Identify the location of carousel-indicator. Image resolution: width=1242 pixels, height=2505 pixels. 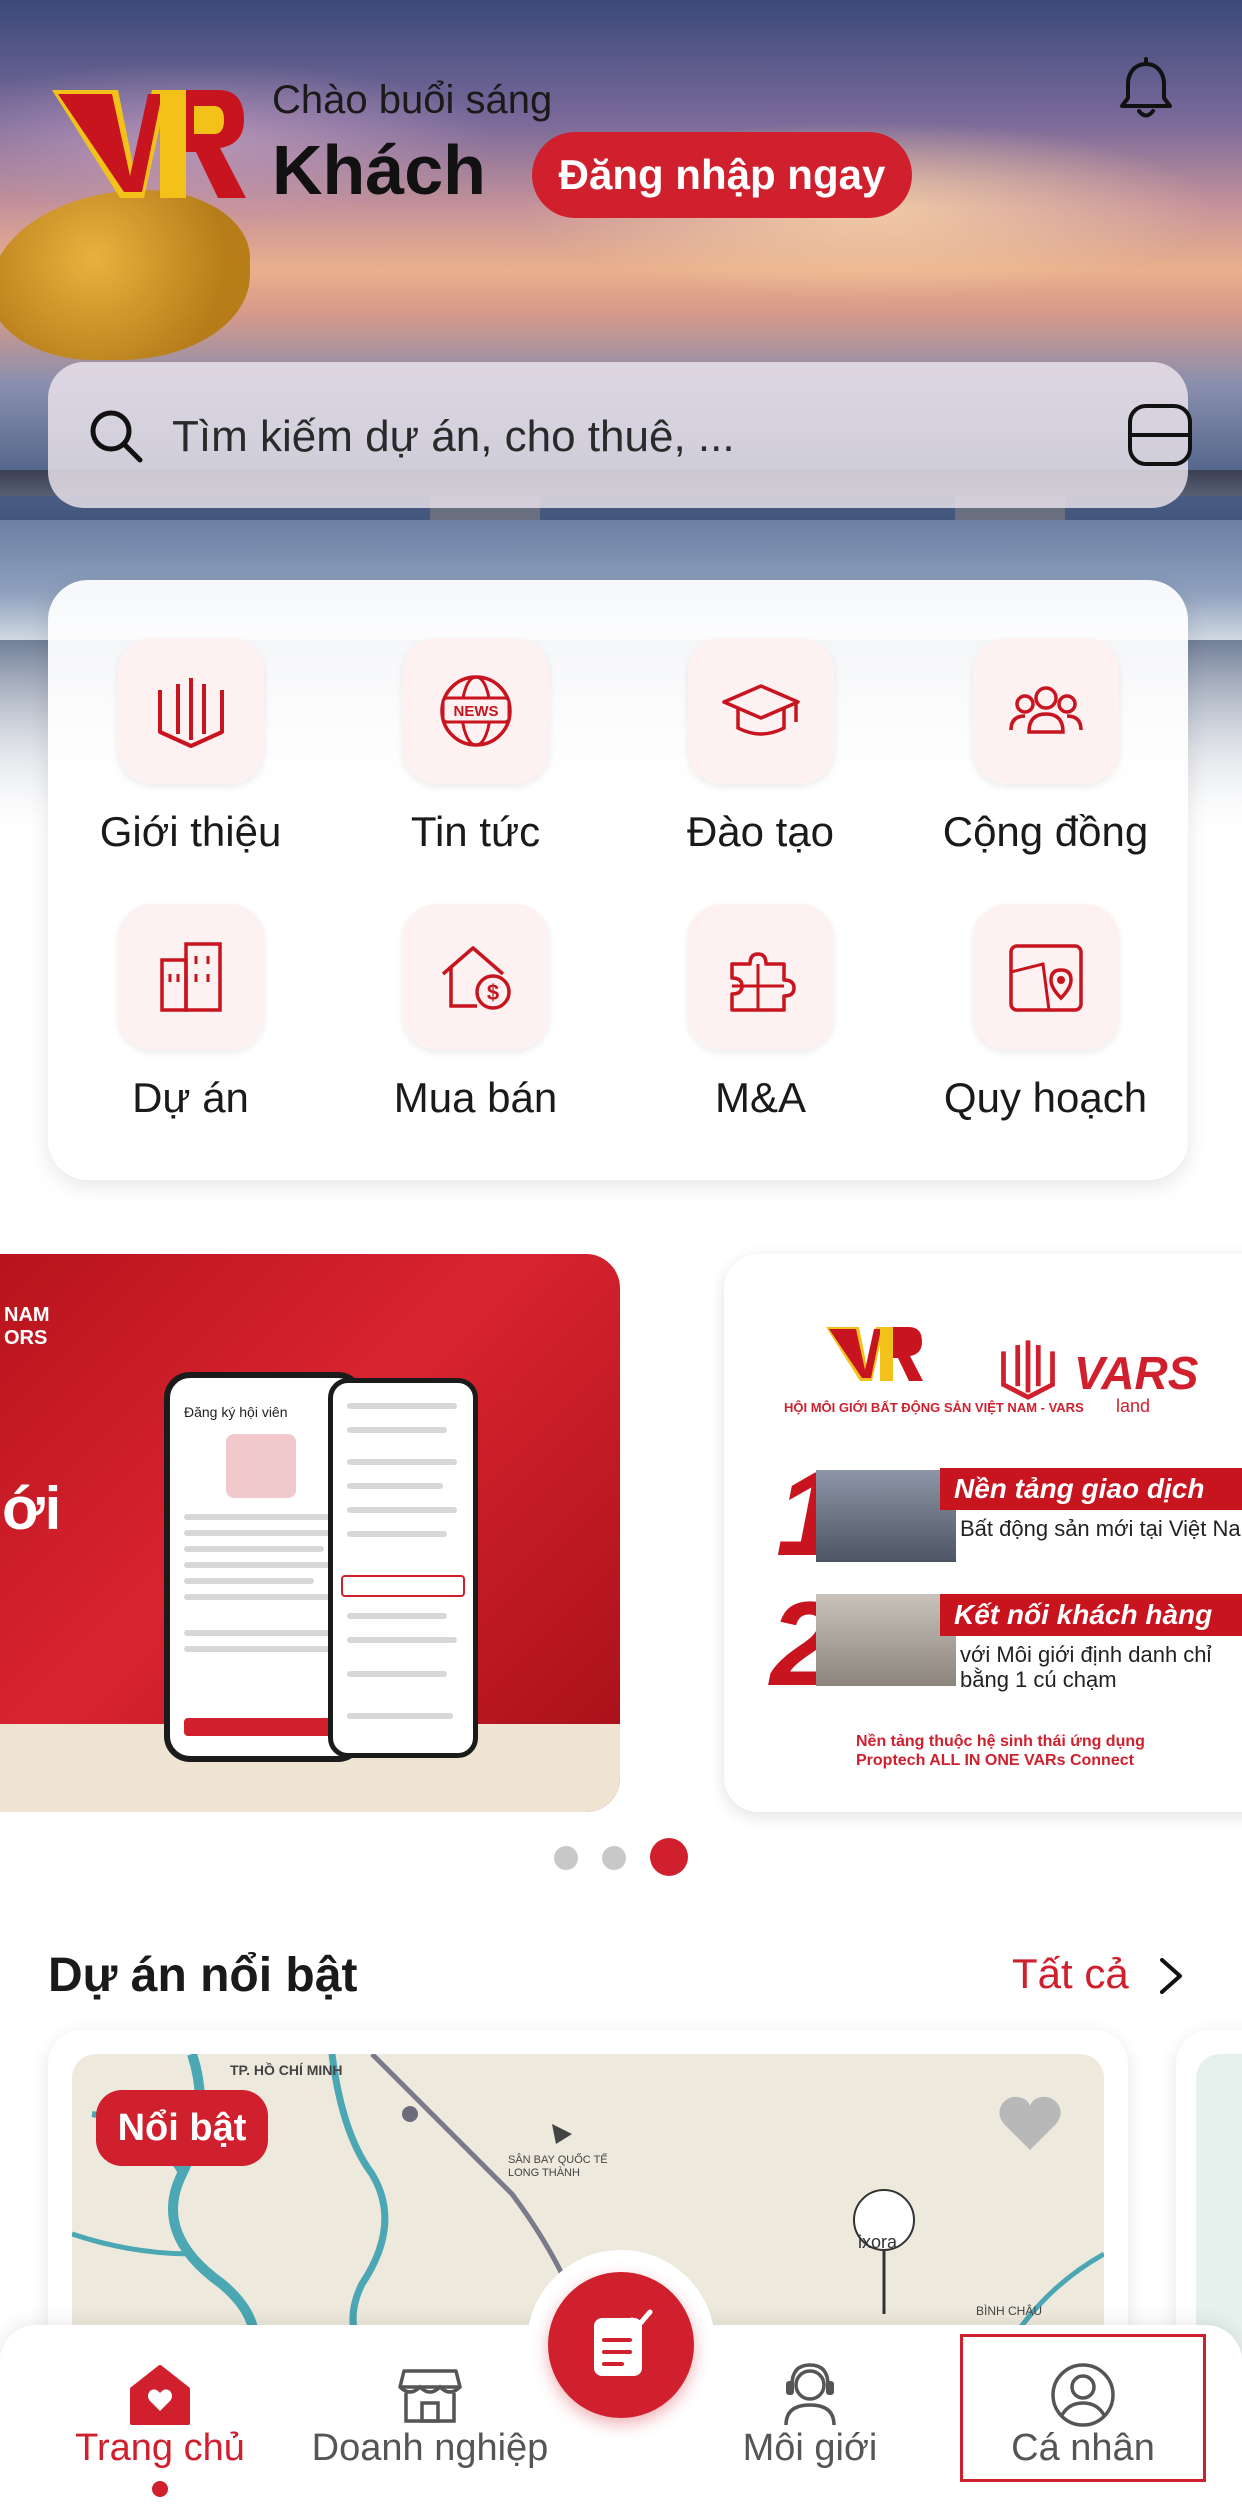
(621, 1858).